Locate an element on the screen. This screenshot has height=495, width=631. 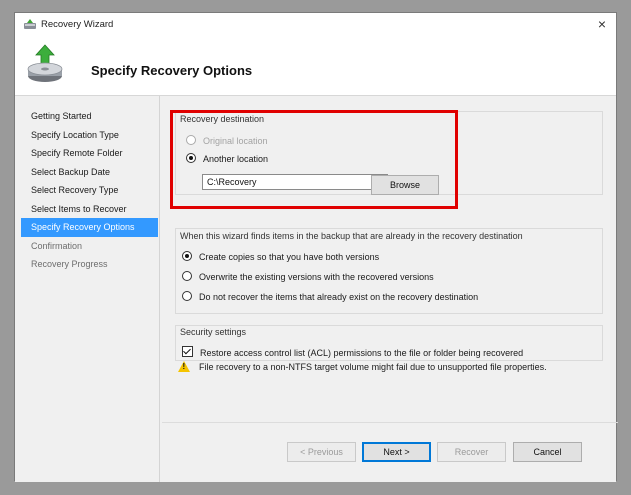
nav-item-select-items-to-recover: Select Items to Recover is located at coordinates (87, 209).